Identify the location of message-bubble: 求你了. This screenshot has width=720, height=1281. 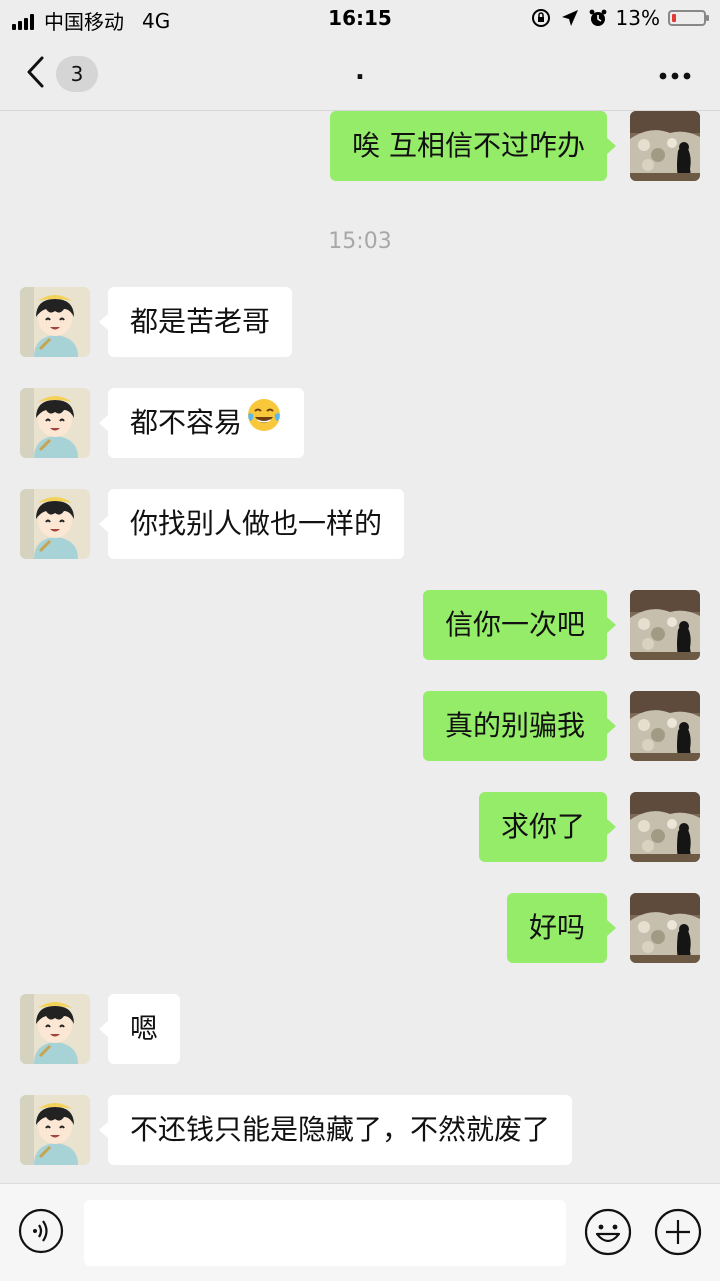
(547, 827).